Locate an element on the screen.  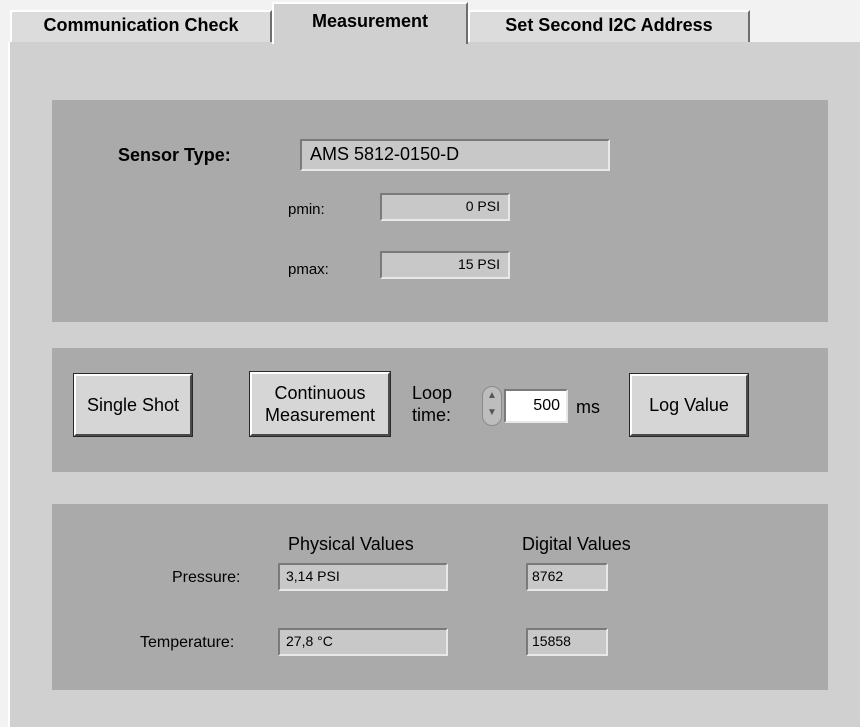
loop-time-stepper: ▲ ▼ is located at coordinates (492, 406).